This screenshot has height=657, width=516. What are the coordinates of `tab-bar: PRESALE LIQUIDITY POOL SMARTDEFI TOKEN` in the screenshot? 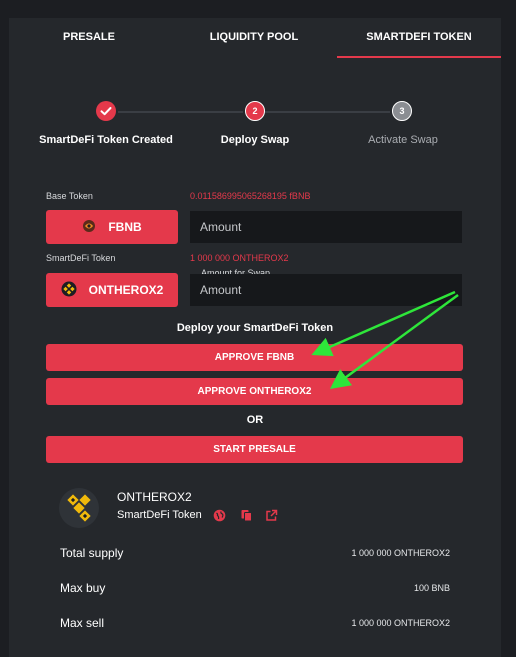 It's located at (255, 38).